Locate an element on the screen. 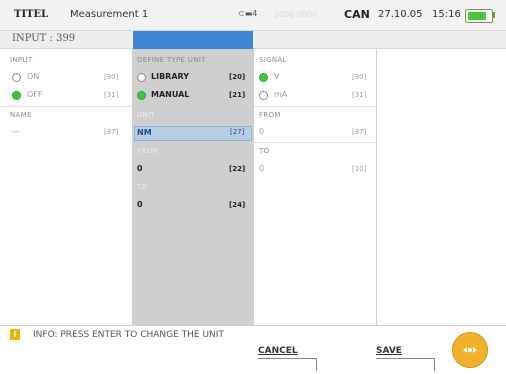 The height and width of the screenshot is (374, 506). app-title: TITEL is located at coordinates (31, 14).